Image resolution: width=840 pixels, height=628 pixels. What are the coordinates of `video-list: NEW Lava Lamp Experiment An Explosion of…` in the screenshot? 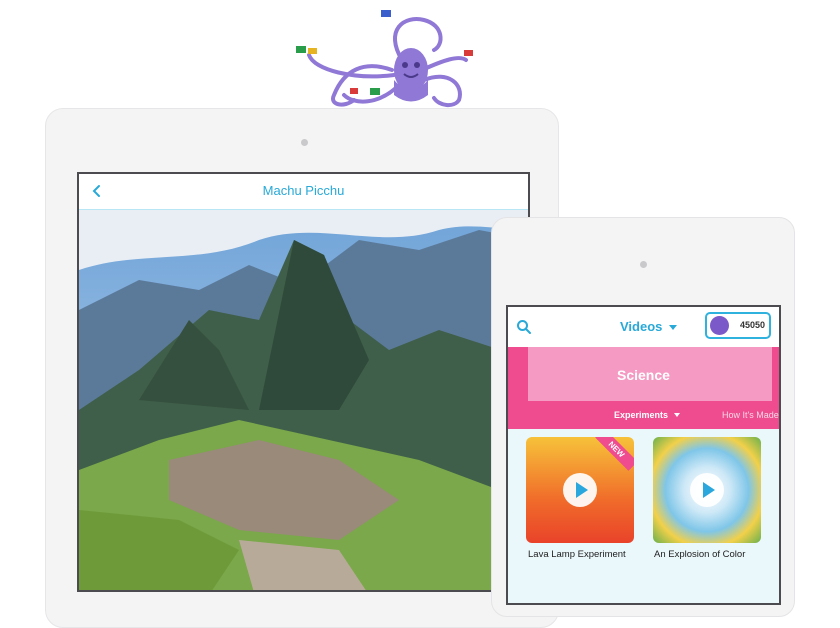 It's located at (643, 516).